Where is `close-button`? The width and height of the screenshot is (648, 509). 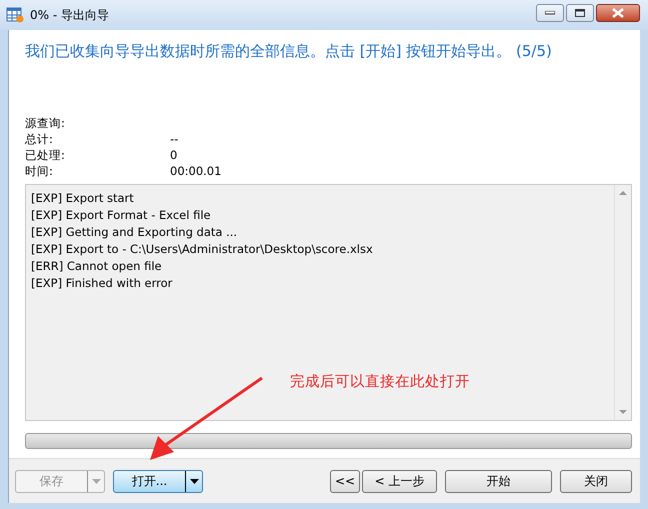
close-button is located at coordinates (618, 13).